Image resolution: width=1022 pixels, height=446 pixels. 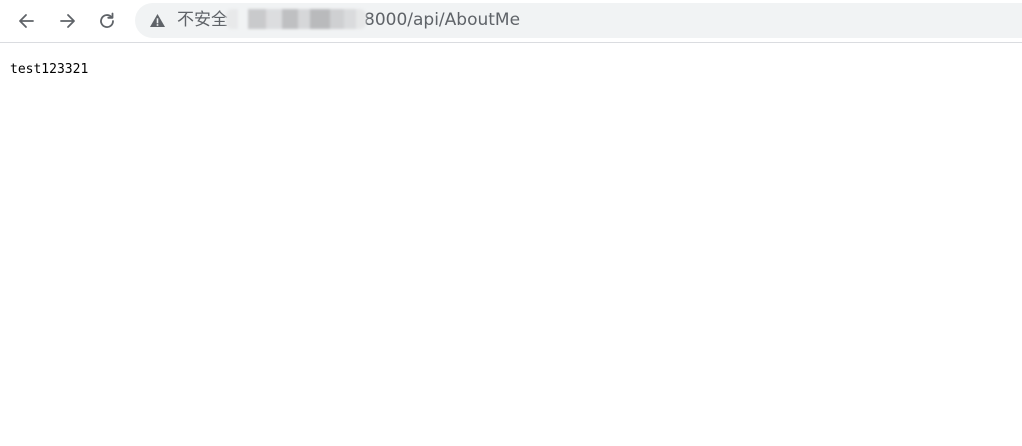 I want to click on security-label: 不安全, so click(x=202, y=20).